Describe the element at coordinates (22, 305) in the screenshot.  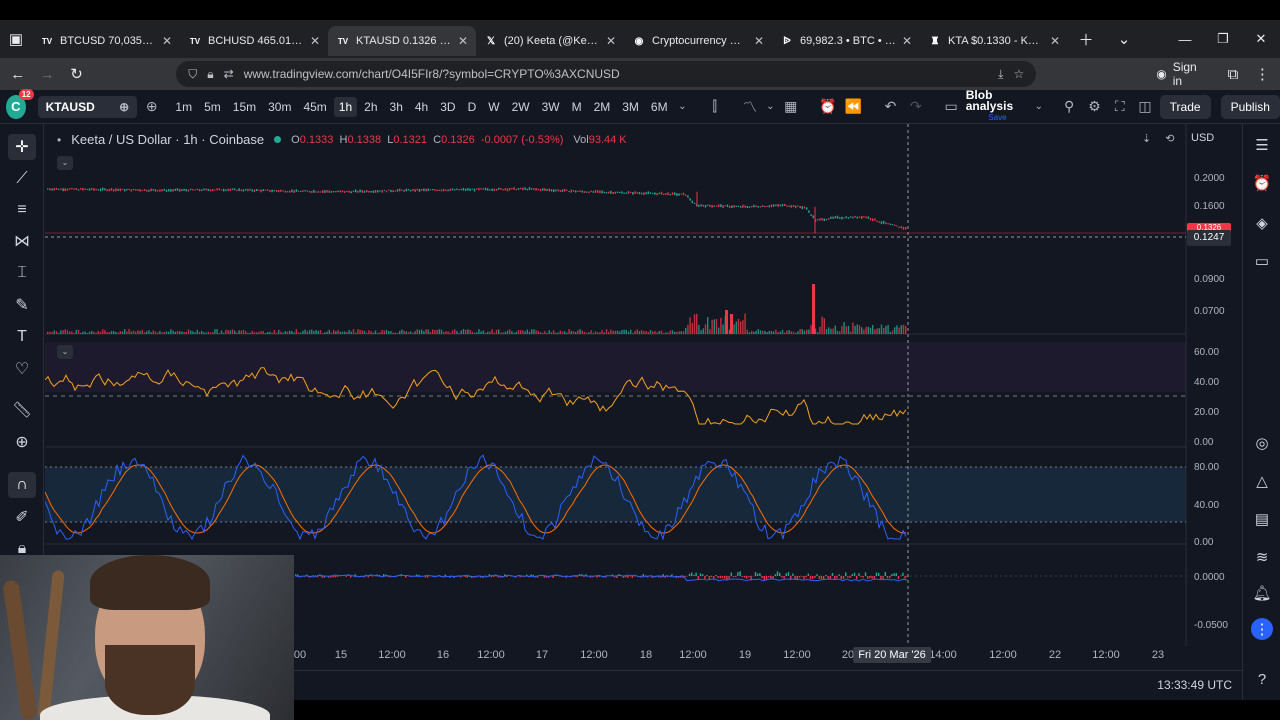
I see `brush-icon: ✎` at that location.